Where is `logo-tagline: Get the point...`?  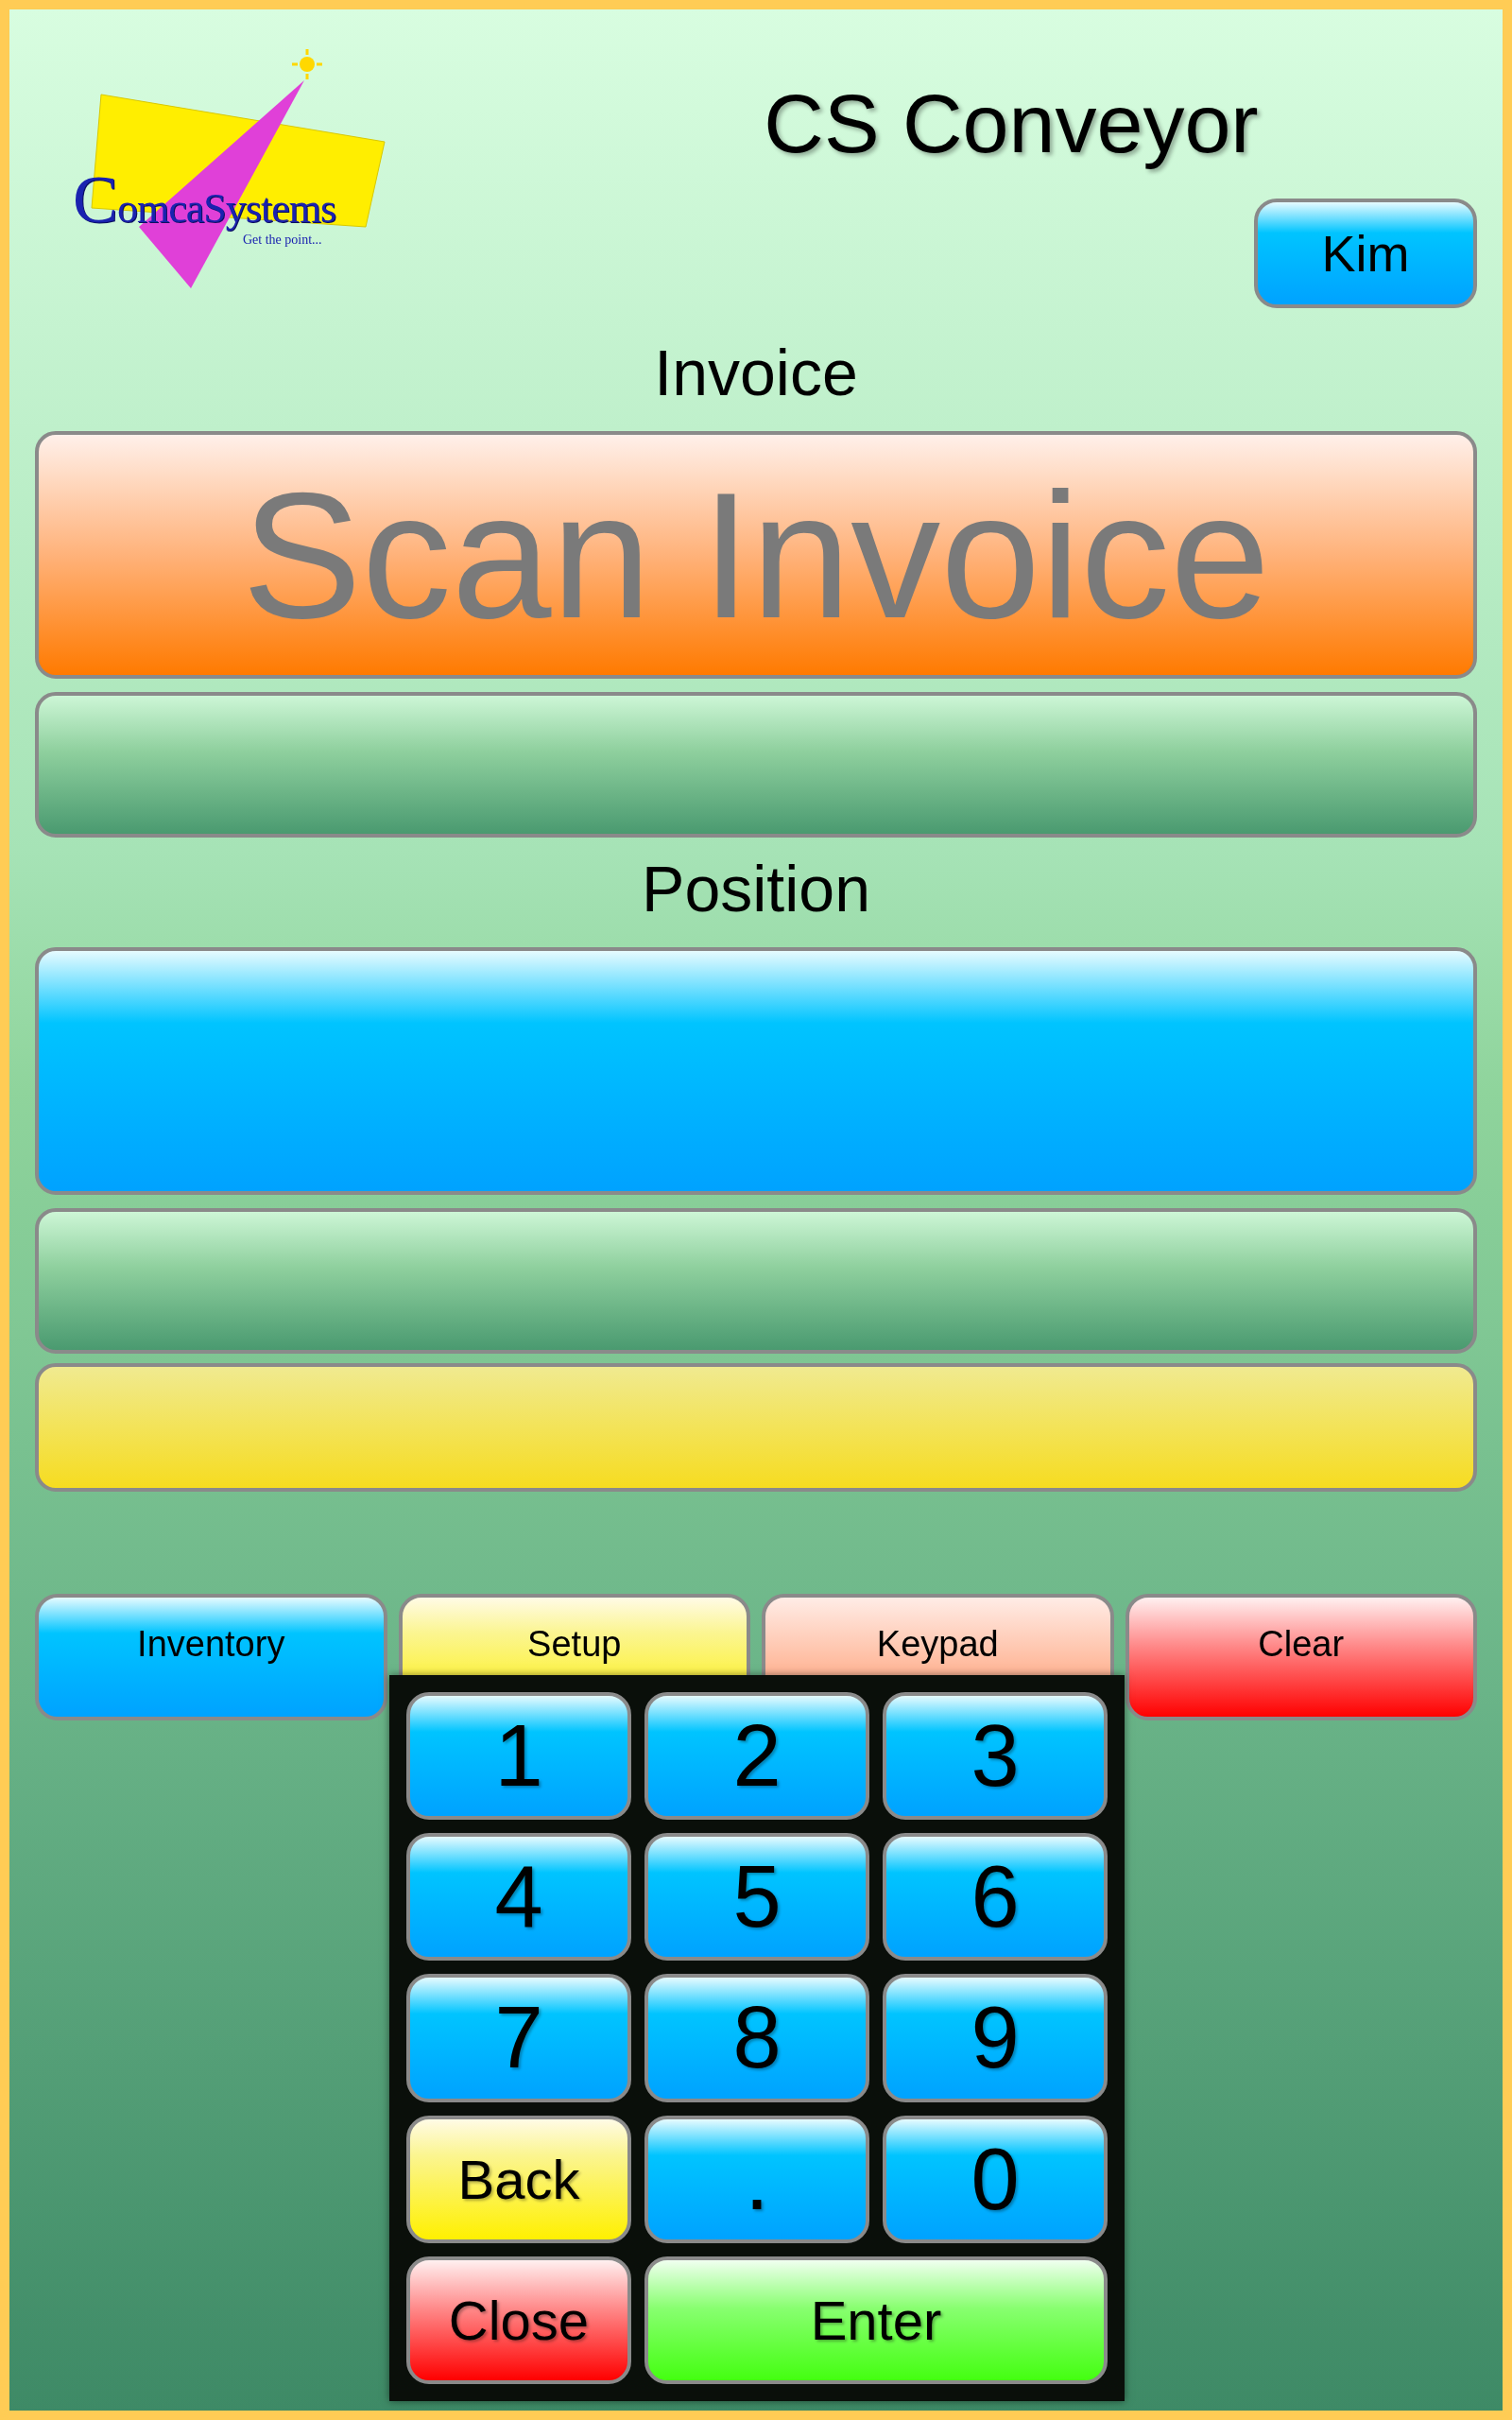 logo-tagline: Get the point... is located at coordinates (282, 241).